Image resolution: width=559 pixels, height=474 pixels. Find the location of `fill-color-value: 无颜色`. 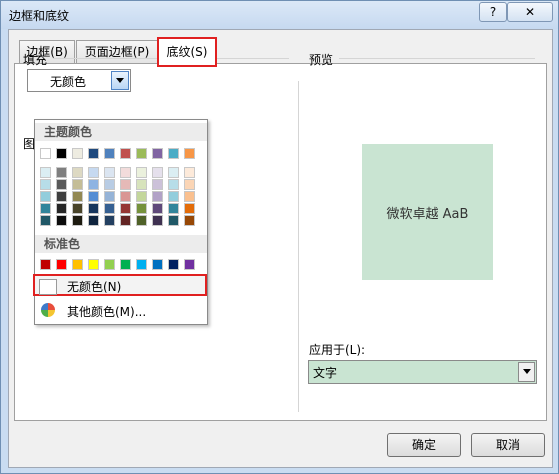

fill-color-value: 无颜色 is located at coordinates (68, 82).